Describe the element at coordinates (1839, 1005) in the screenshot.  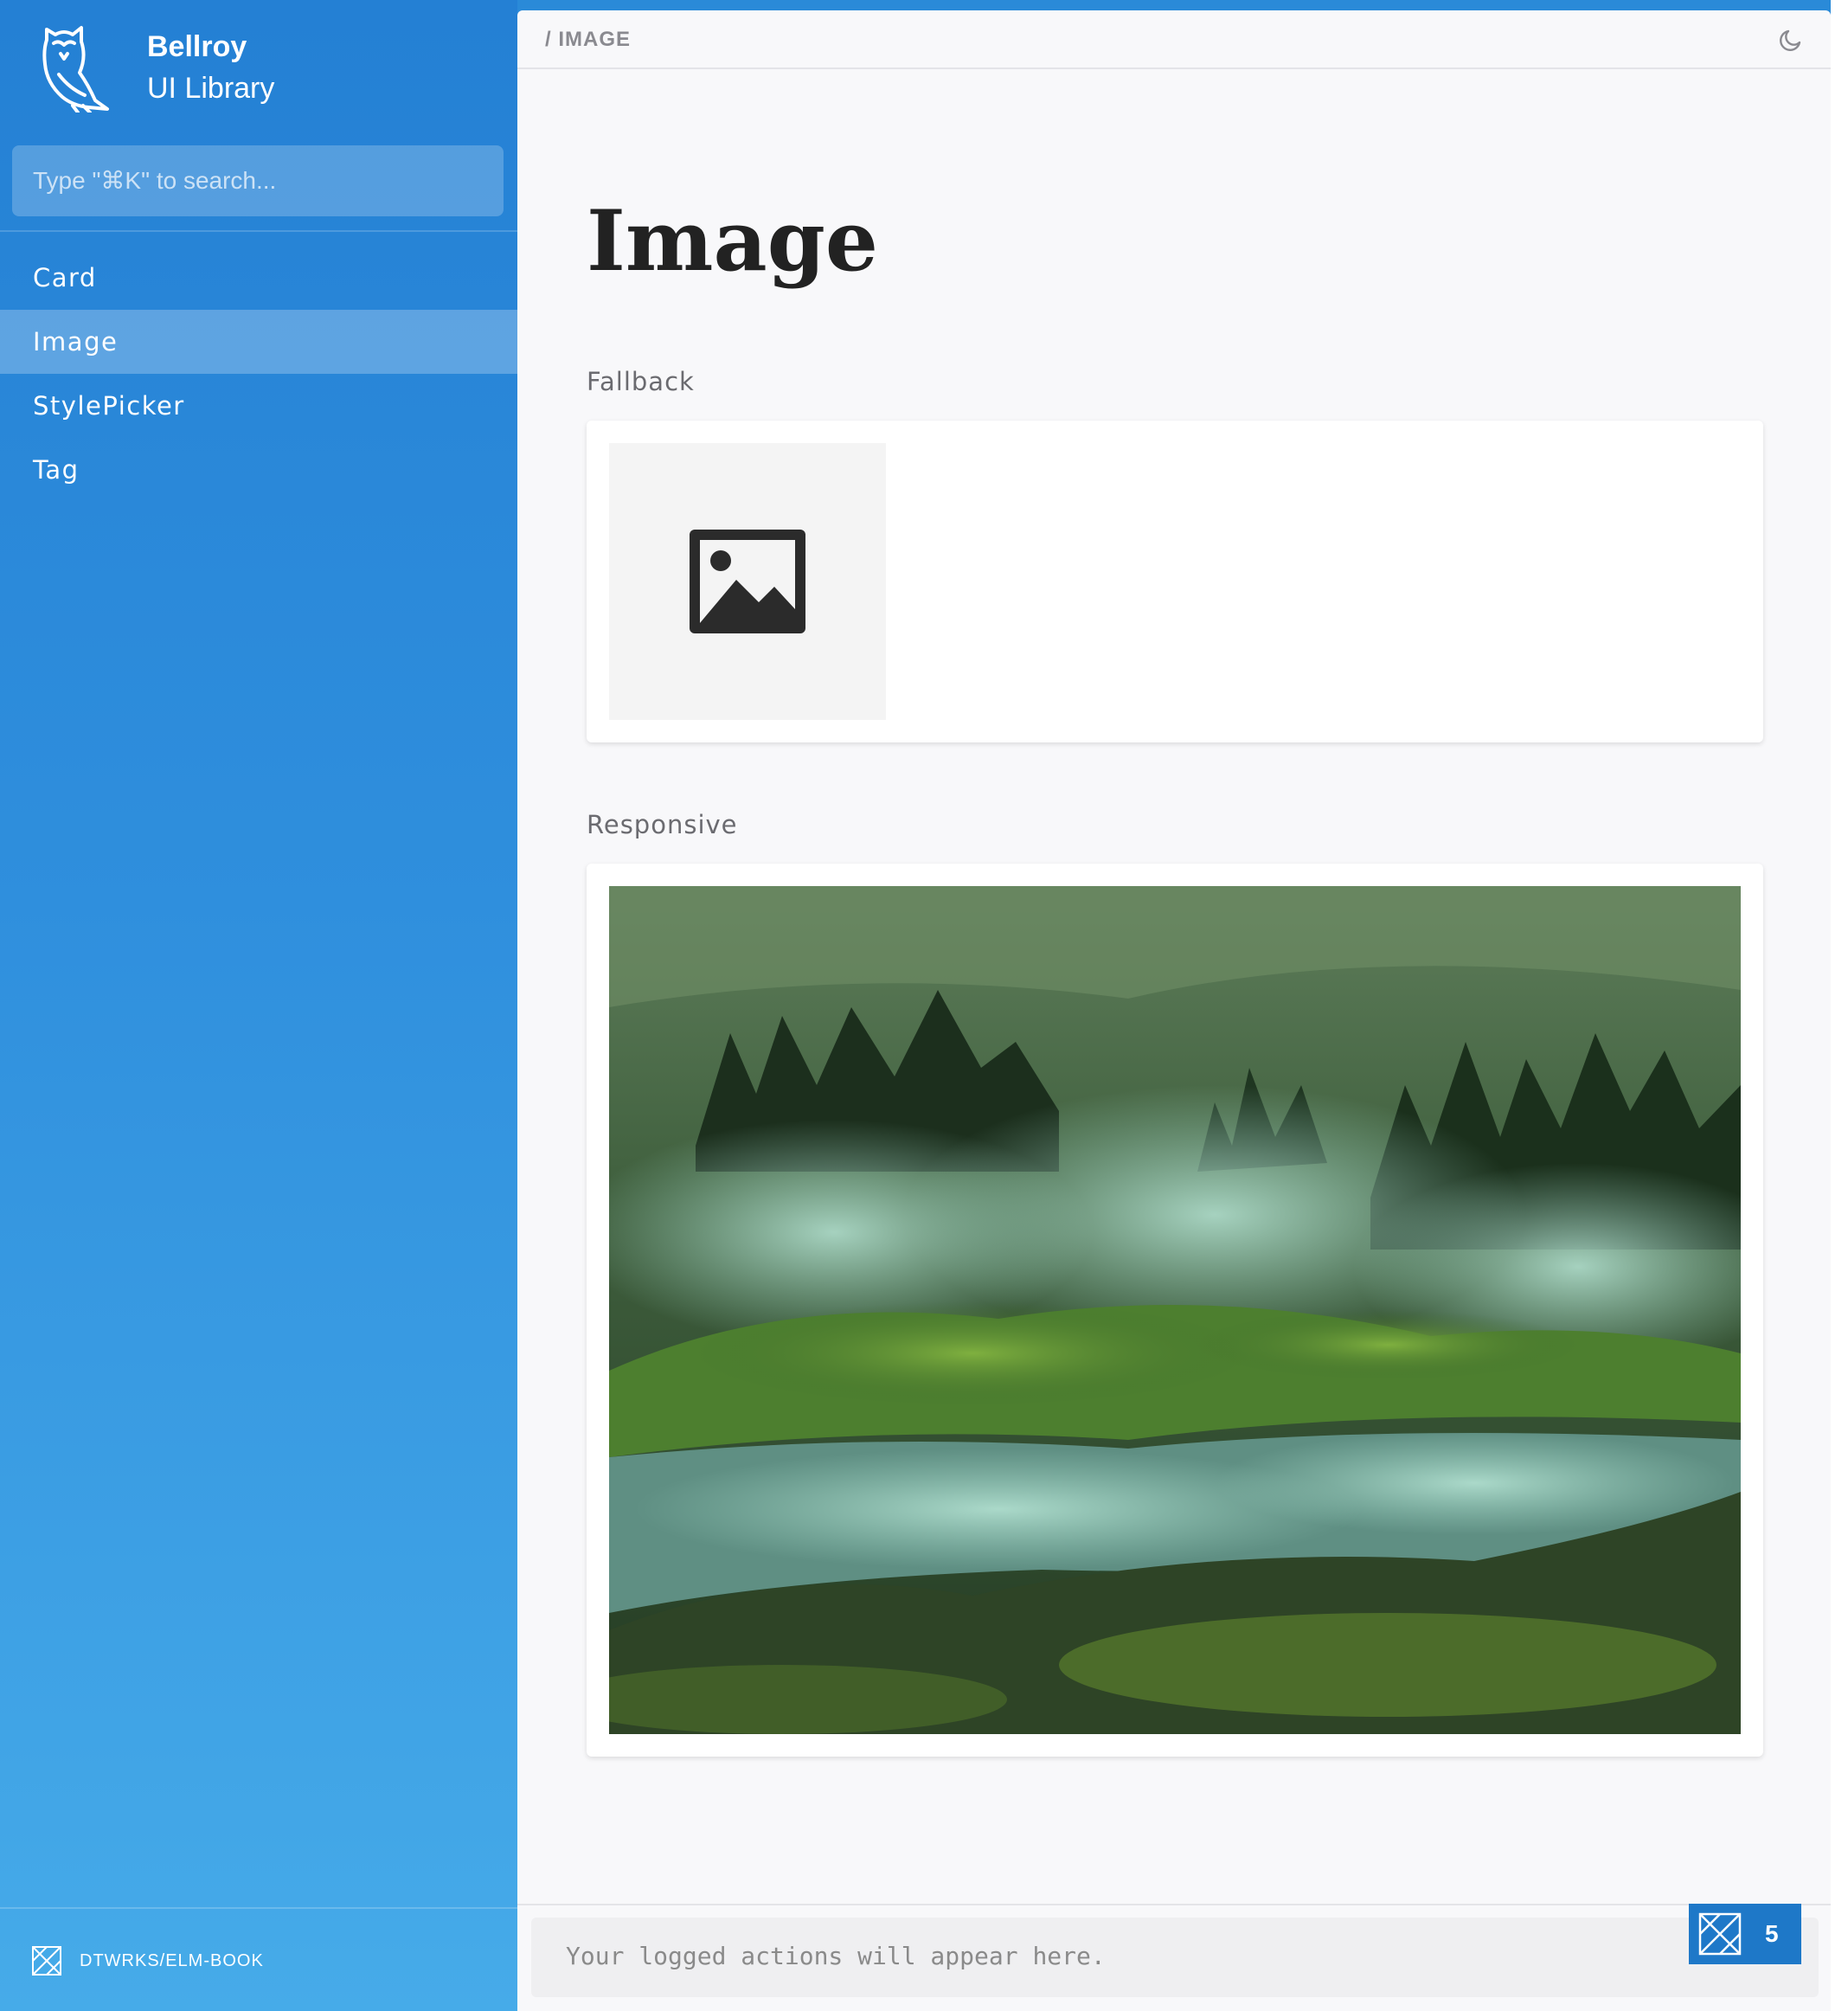
I see `window-edge` at that location.